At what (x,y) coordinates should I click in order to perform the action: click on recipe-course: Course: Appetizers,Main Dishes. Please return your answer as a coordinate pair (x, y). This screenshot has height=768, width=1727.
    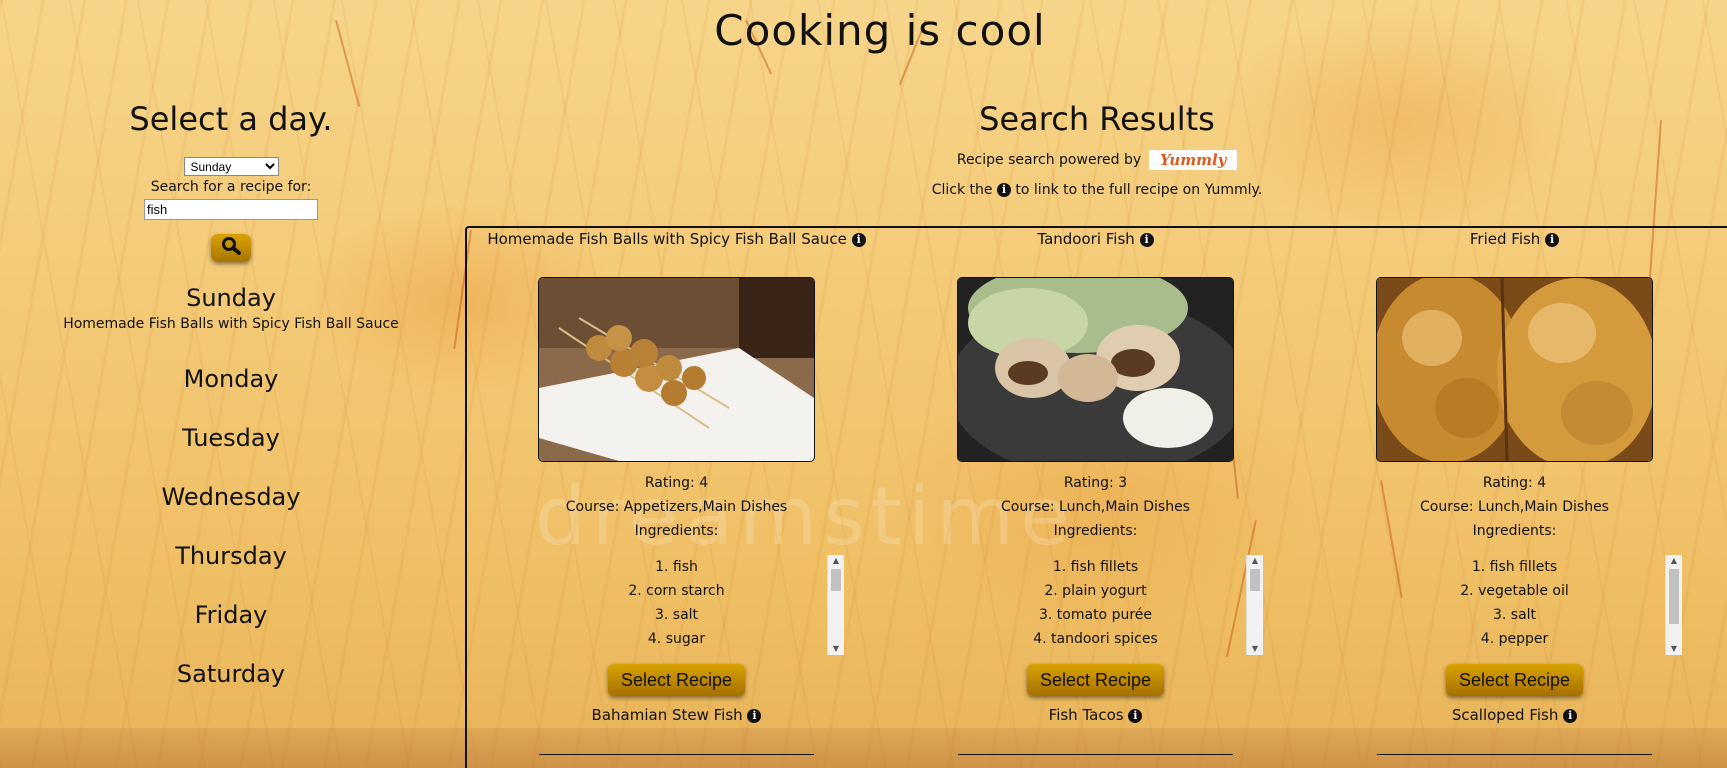
    Looking at the image, I should click on (676, 507).